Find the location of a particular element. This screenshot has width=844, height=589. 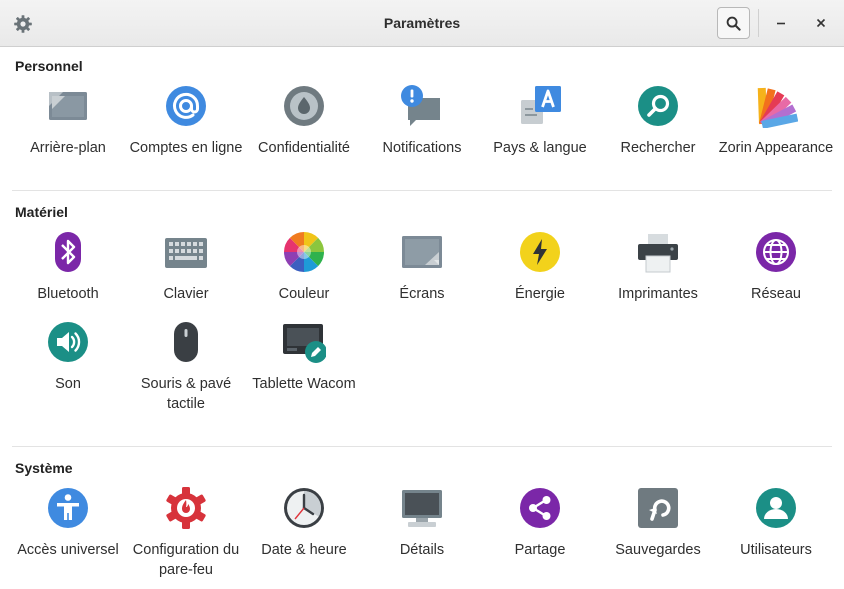

settings-item-displays: Écrans is located at coordinates (422, 273).